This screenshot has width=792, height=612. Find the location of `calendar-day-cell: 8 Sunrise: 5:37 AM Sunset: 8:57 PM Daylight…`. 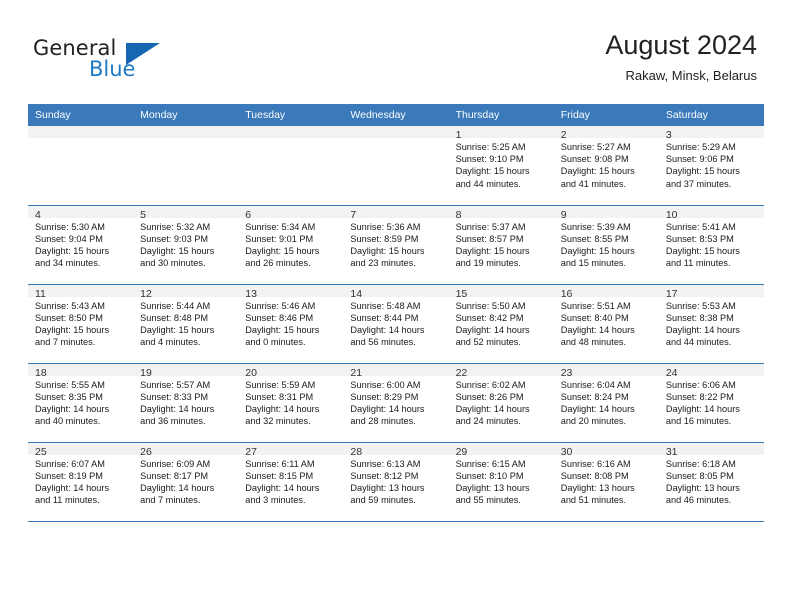

calendar-day-cell: 8 Sunrise: 5:37 AM Sunset: 8:57 PM Daylight… is located at coordinates (501, 244).